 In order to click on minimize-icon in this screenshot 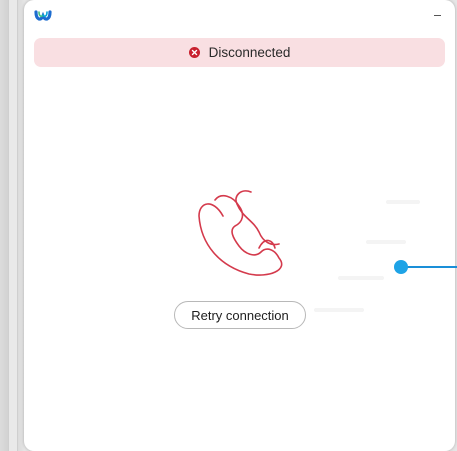, I will do `click(437, 15)`.